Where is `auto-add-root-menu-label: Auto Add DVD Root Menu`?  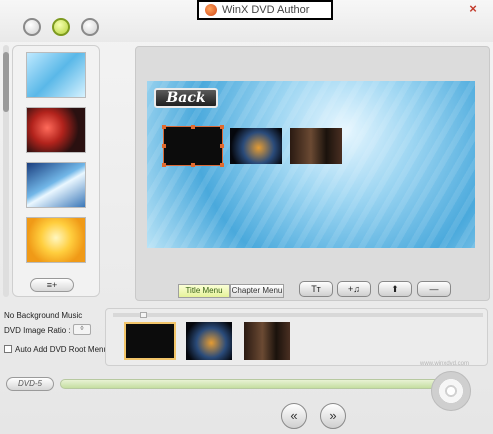
auto-add-root-menu-label: Auto Add DVD Root Menu is located at coordinates (61, 349).